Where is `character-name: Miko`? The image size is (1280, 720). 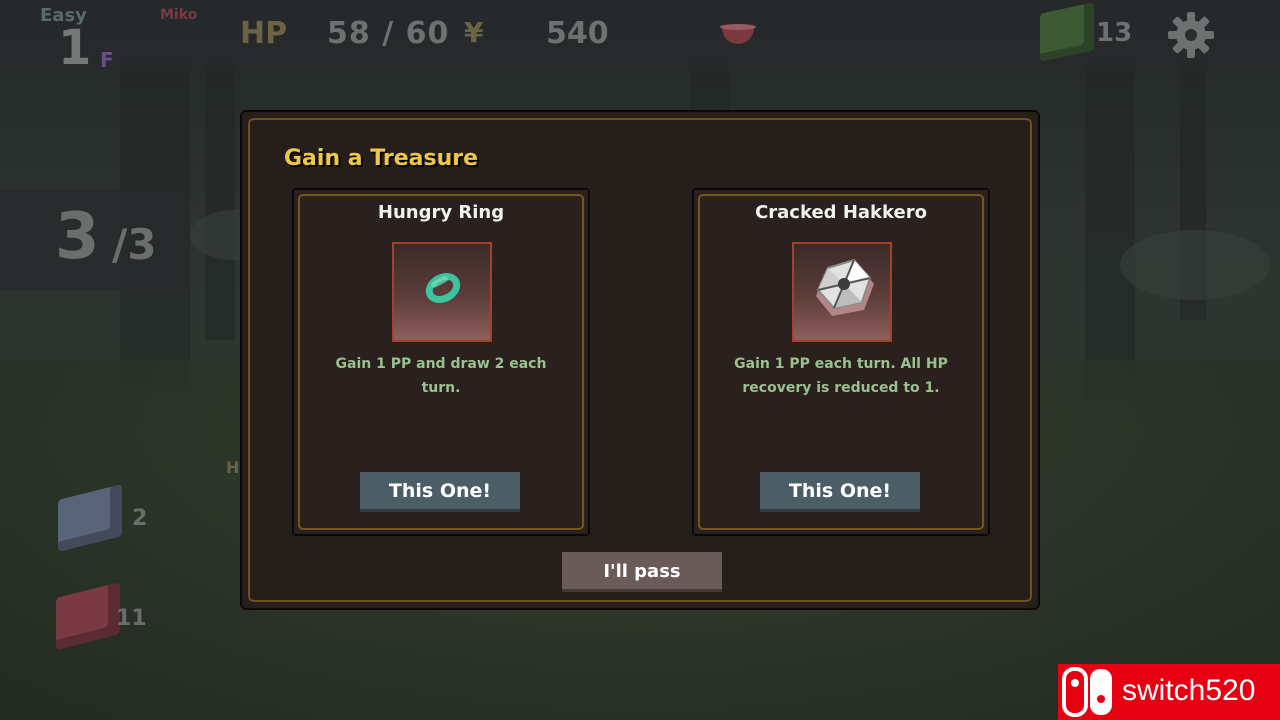
character-name: Miko is located at coordinates (179, 15).